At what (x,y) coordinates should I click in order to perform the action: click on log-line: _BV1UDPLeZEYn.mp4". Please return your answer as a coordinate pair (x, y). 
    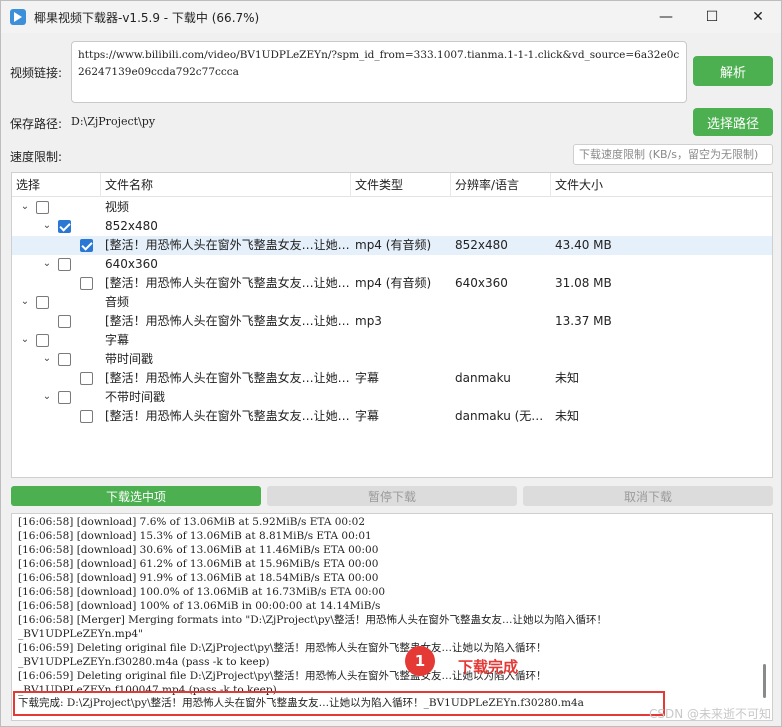
    Looking at the image, I should click on (80, 634).